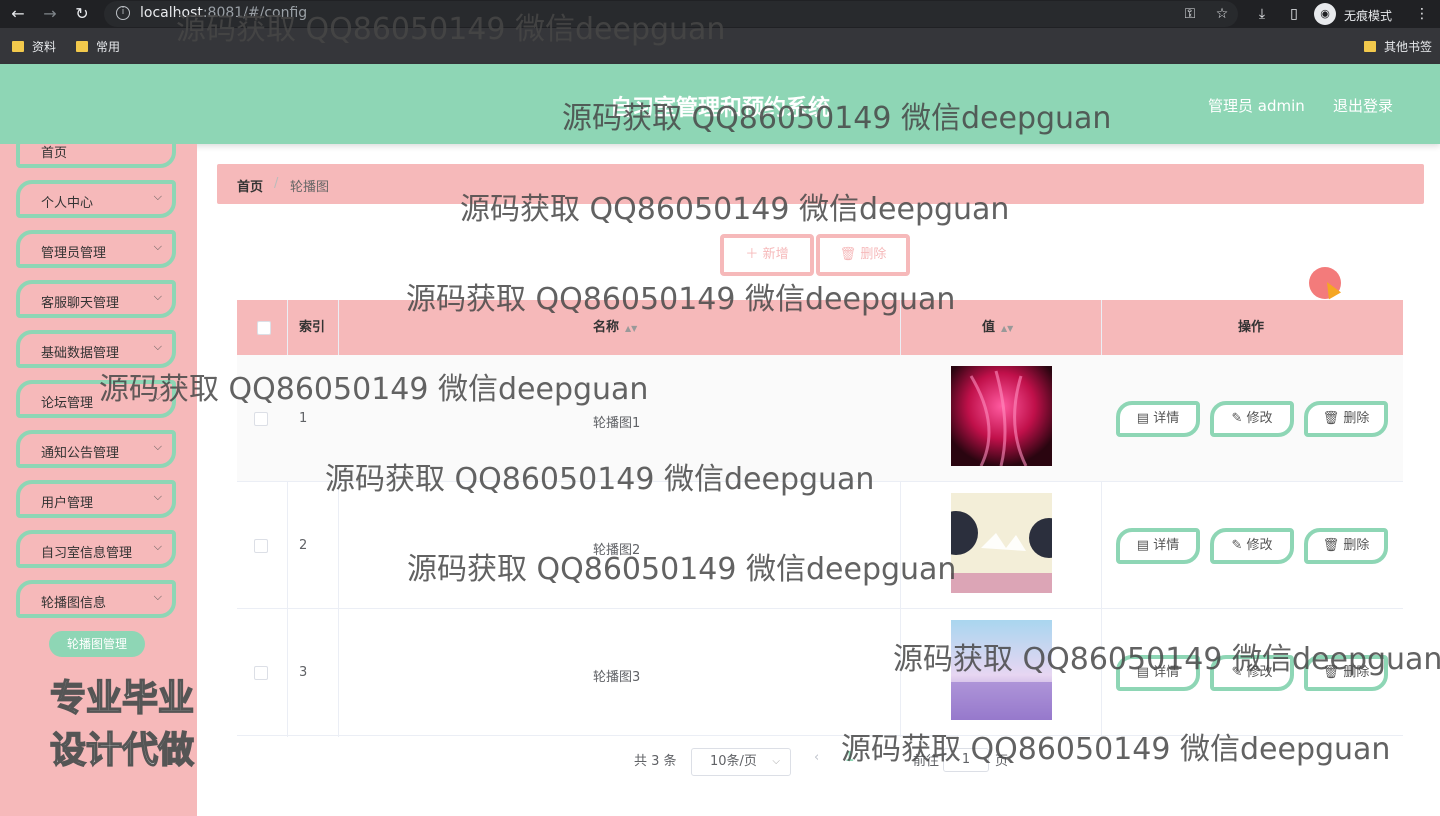 The image size is (1440, 816). I want to click on bookmarks-bar: 资料 常用 其他书签, so click(720, 46).